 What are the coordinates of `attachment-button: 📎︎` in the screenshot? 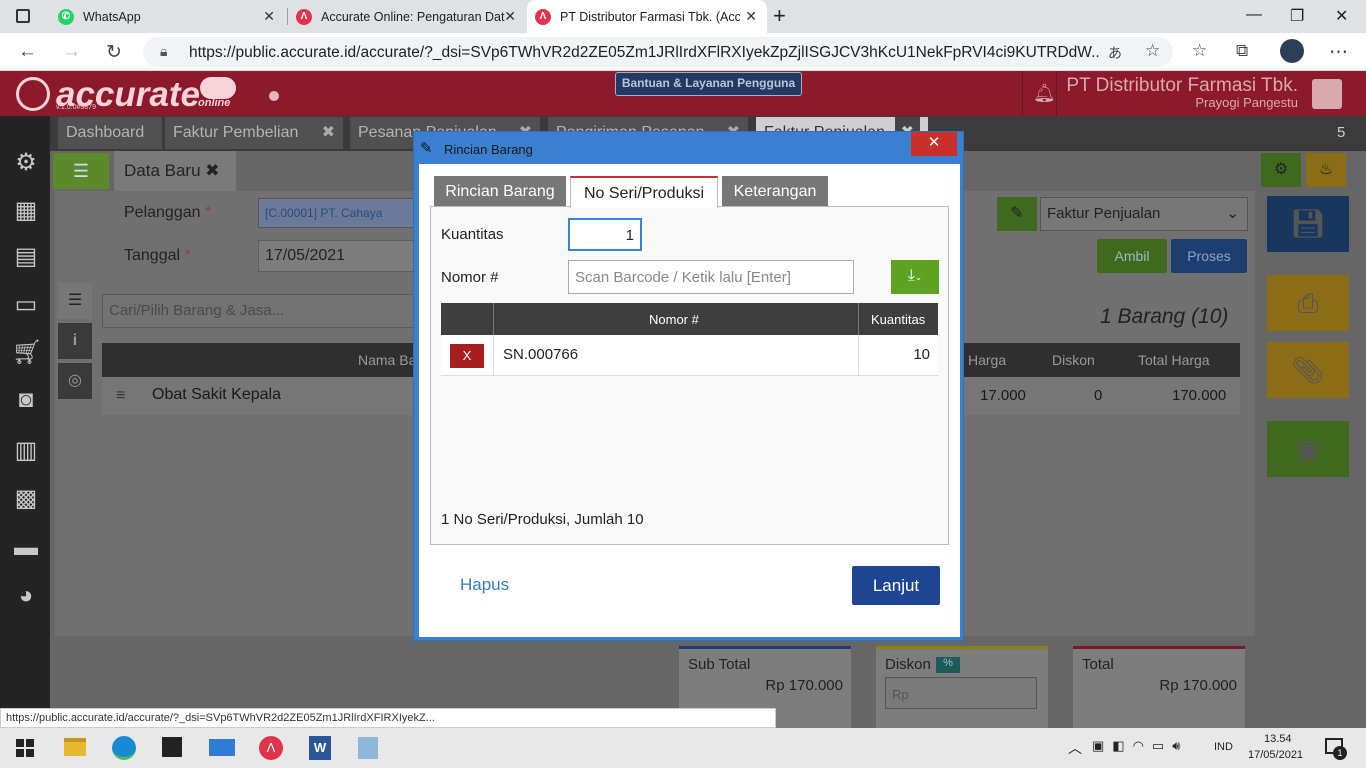 It's located at (1308, 370).